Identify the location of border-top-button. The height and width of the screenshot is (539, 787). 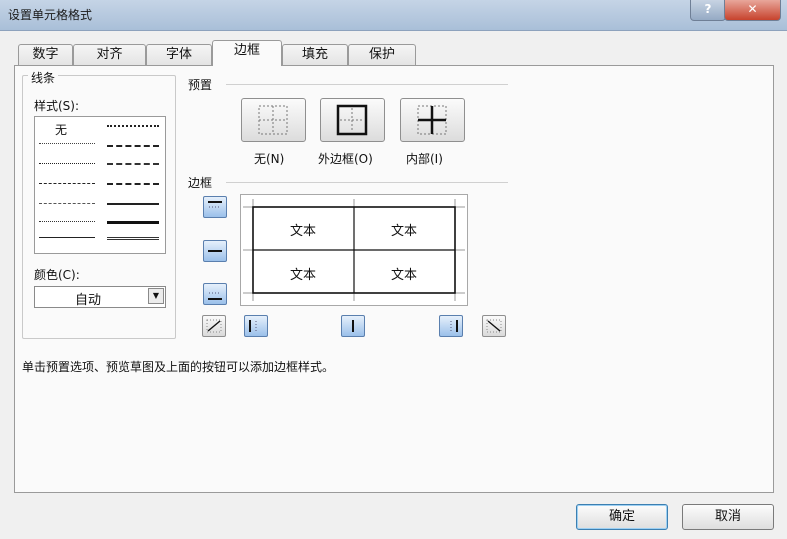
(215, 207).